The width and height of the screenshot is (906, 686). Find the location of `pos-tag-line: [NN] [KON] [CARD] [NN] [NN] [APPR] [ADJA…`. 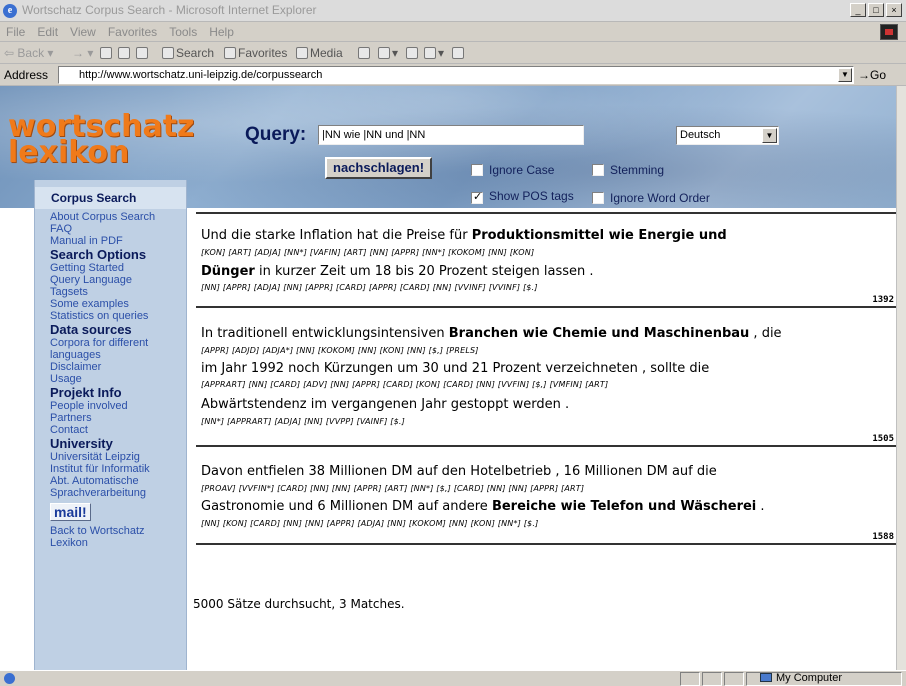

pos-tag-line: [NN] [KON] [CARD] [NN] [NN] [APPR] [ADJA… is located at coordinates (370, 523).